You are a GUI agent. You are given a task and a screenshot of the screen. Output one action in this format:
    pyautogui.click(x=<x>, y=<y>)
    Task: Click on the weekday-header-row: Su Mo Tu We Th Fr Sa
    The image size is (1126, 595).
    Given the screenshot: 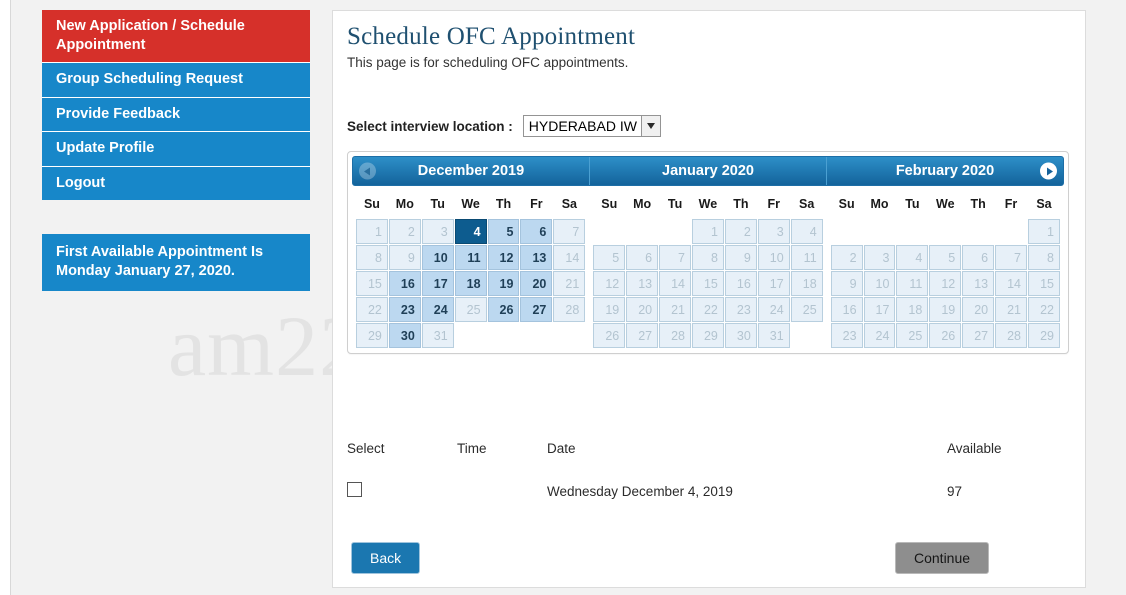 What is the action you would take?
    pyautogui.click(x=945, y=205)
    